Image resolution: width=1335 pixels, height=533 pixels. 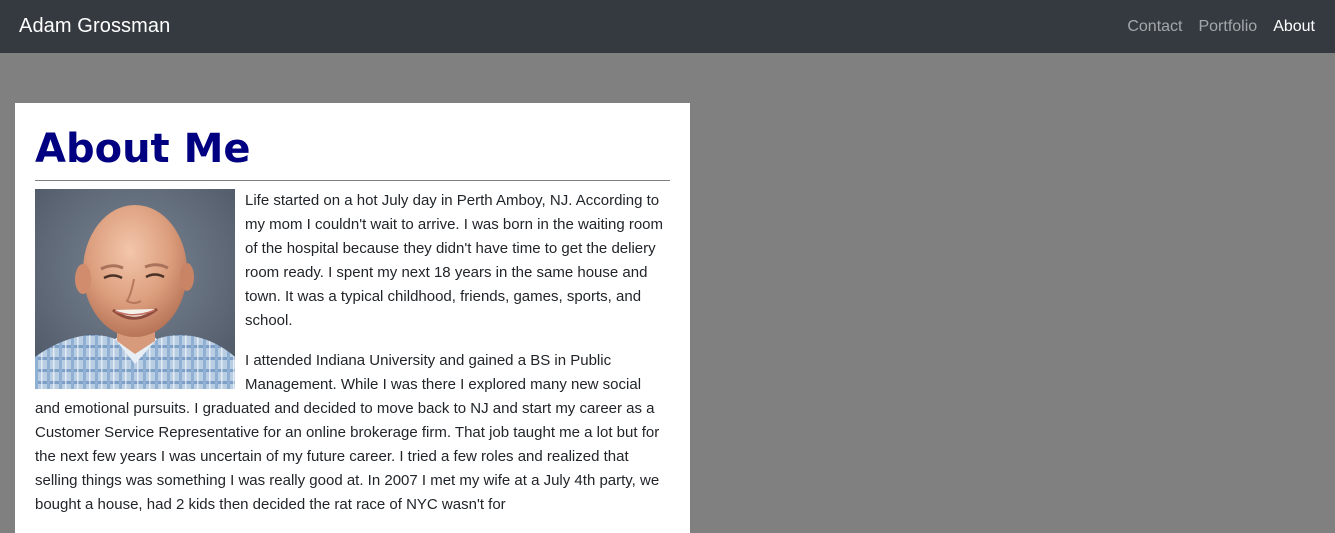 What do you see at coordinates (1294, 27) in the screenshot?
I see `nav-link-about: About` at bounding box center [1294, 27].